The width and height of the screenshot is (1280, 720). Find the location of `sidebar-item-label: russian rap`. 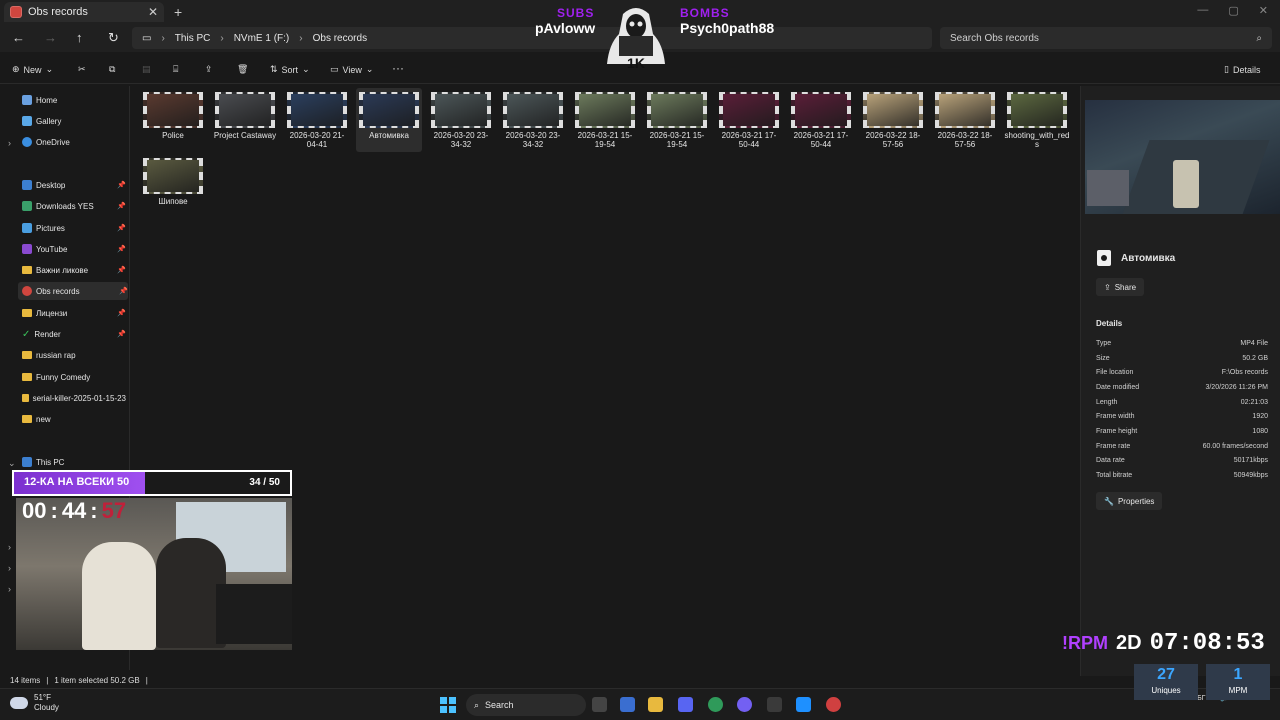

sidebar-item-label: russian rap is located at coordinates (56, 355).